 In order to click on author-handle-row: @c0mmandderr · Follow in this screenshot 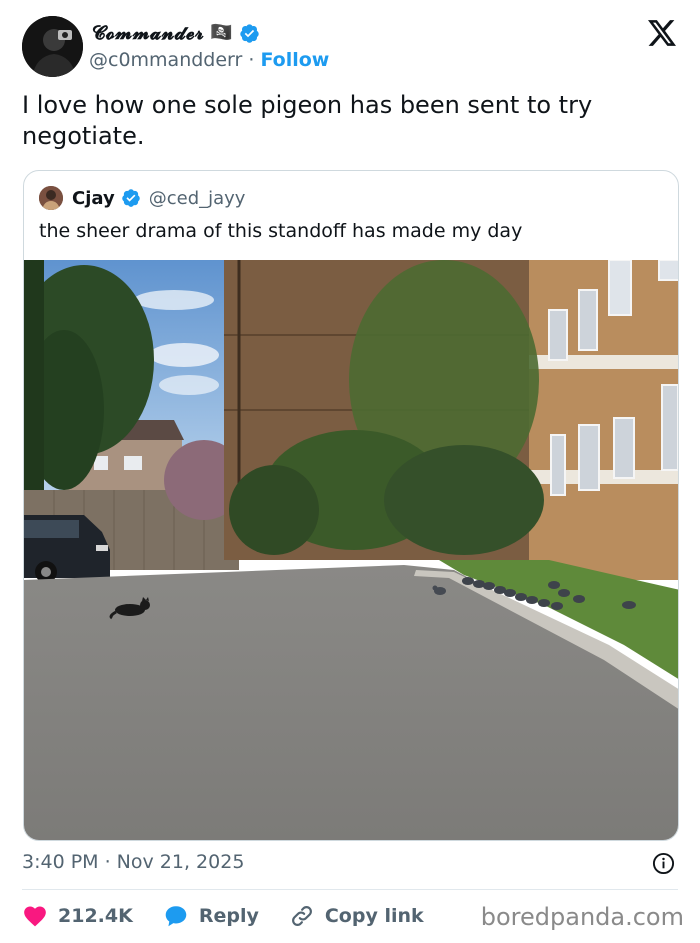, I will do `click(209, 60)`.